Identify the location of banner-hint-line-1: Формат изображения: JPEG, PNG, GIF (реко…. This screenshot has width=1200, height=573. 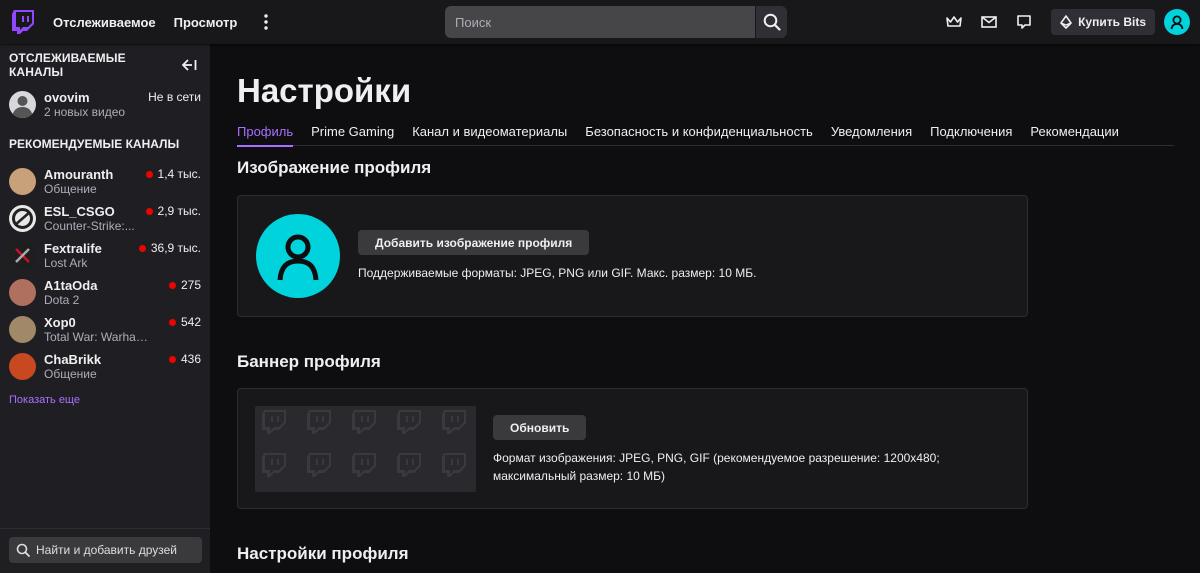
(716, 458).